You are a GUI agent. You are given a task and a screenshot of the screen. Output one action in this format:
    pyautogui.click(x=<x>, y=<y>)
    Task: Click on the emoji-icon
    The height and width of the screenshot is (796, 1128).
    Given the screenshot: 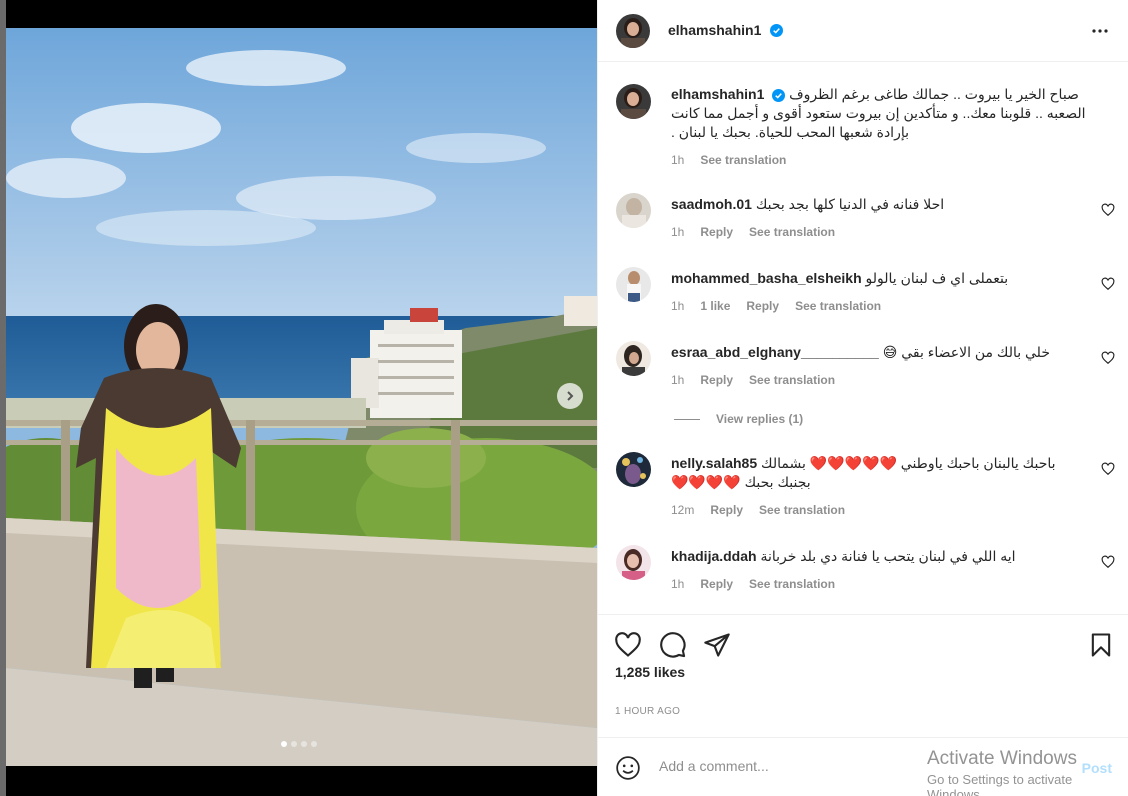 What is the action you would take?
    pyautogui.click(x=628, y=768)
    